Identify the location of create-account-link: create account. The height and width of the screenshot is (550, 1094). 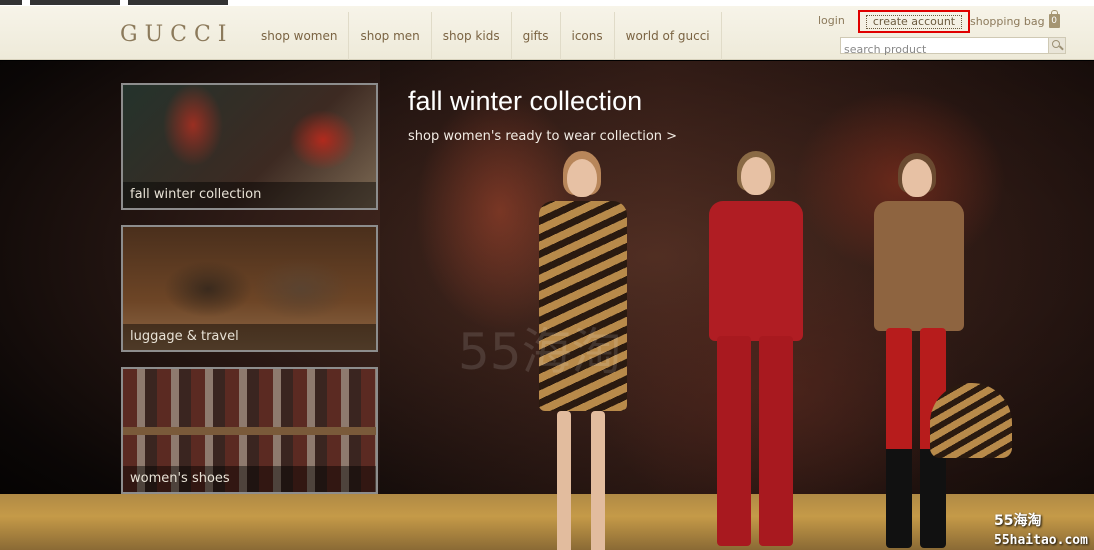
(914, 21).